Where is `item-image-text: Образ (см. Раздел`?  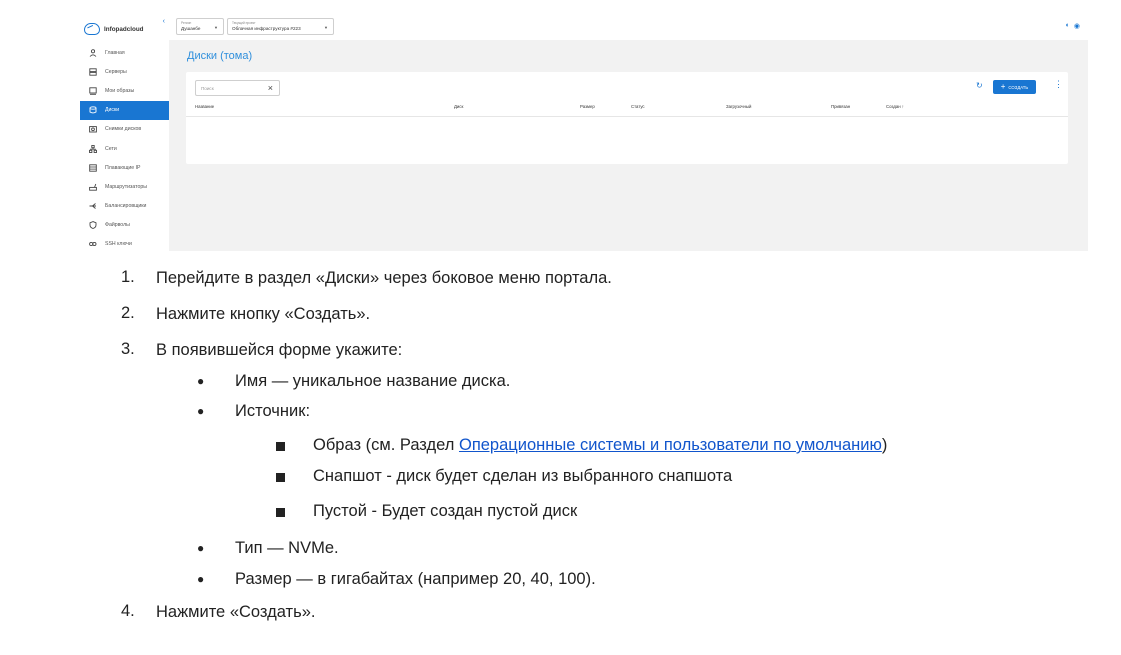 item-image-text: Образ (см. Раздел is located at coordinates (386, 445).